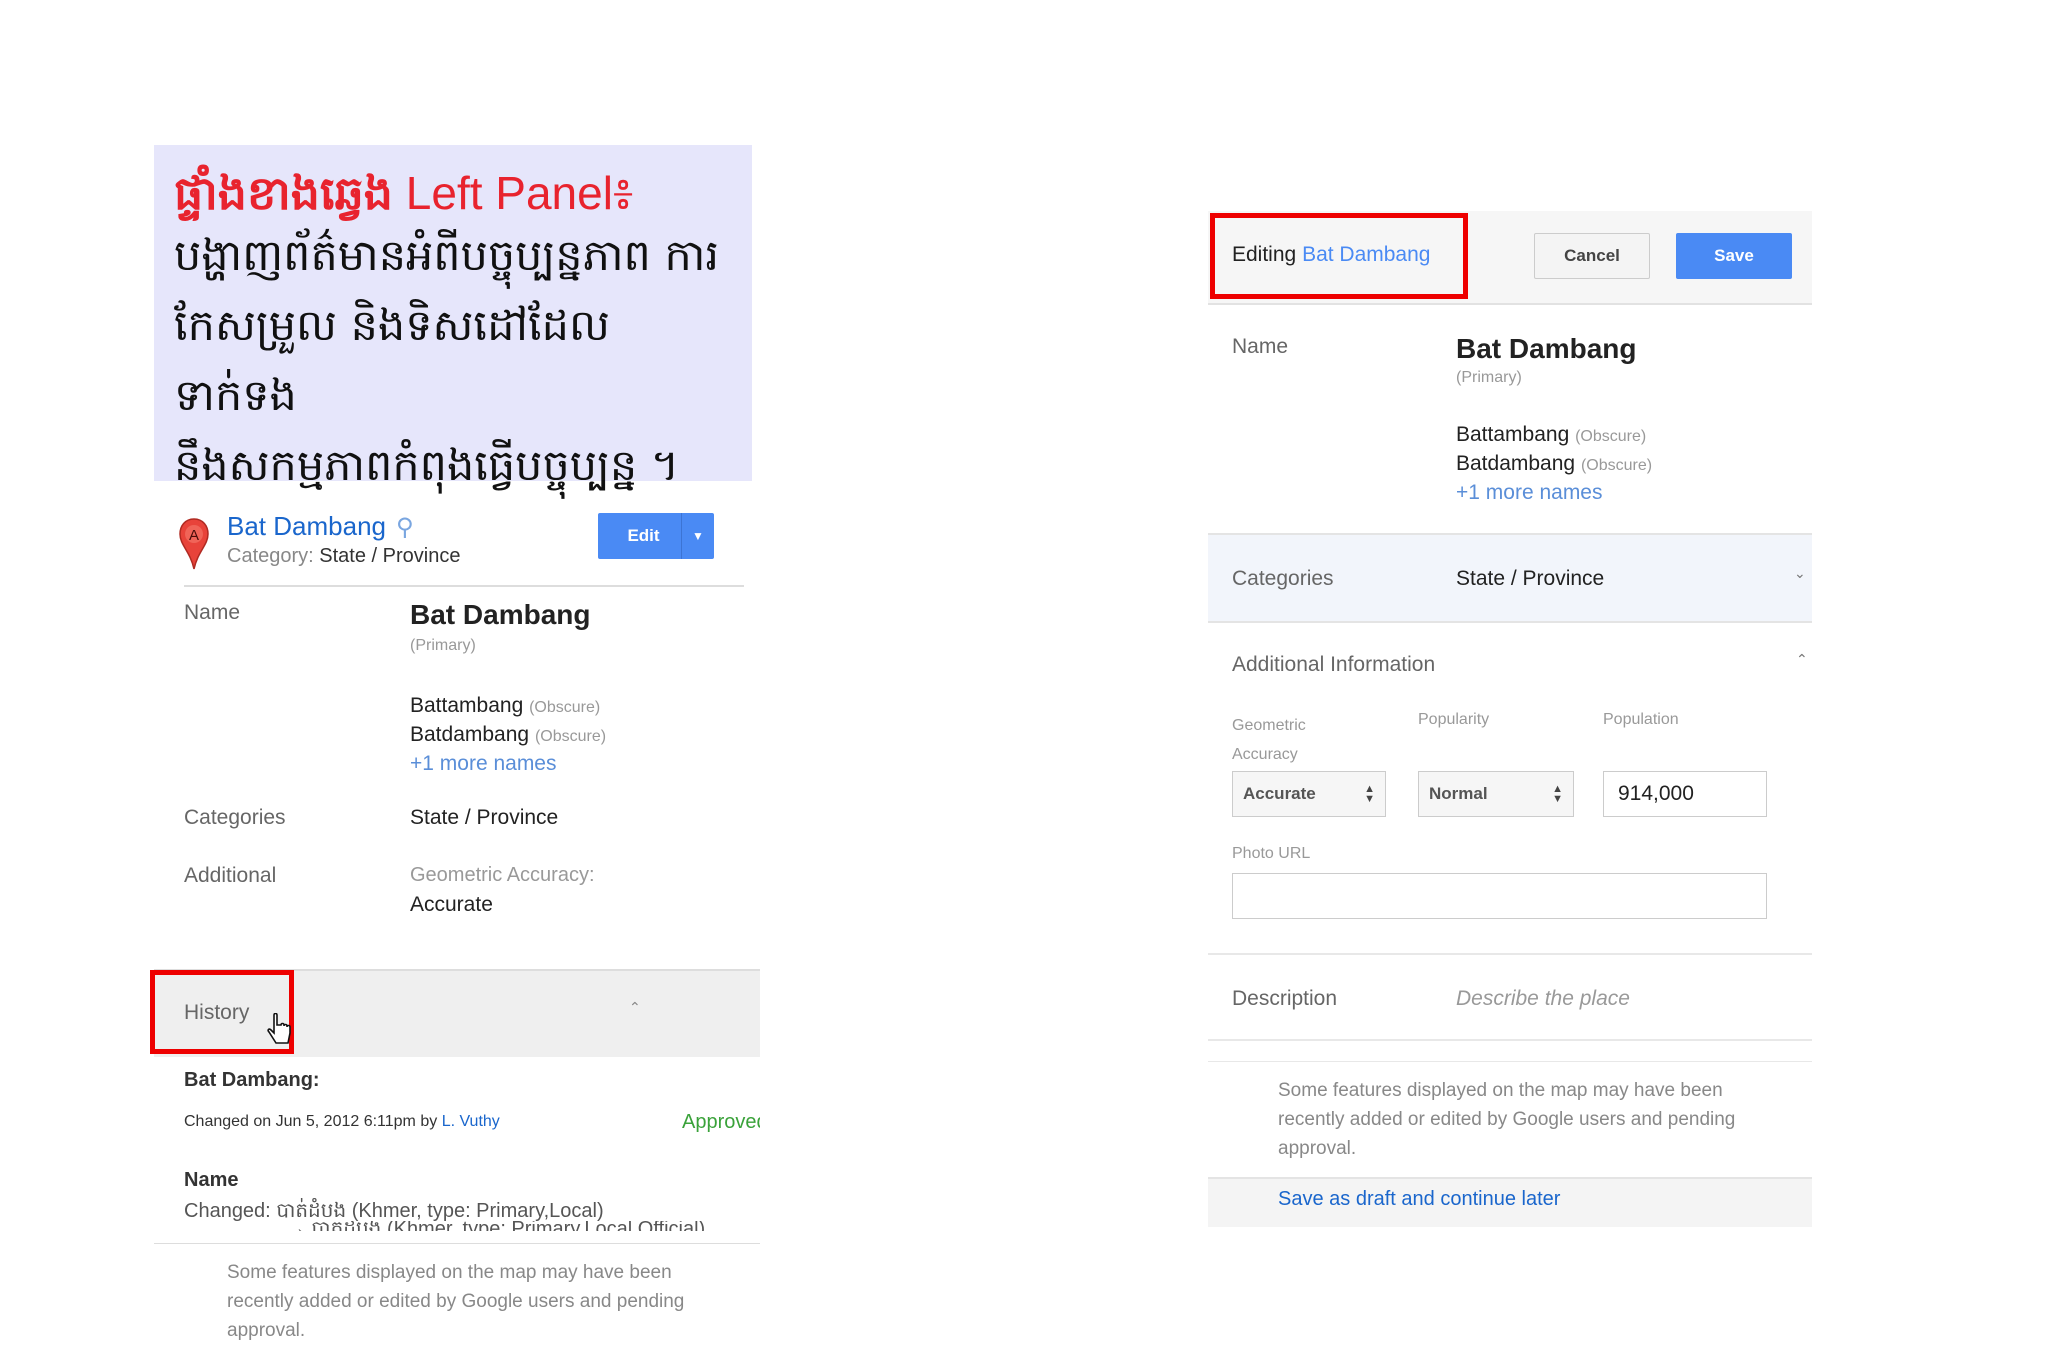  What do you see at coordinates (1331, 254) in the screenshot?
I see `editing-title: Editing Bat Dambang` at bounding box center [1331, 254].